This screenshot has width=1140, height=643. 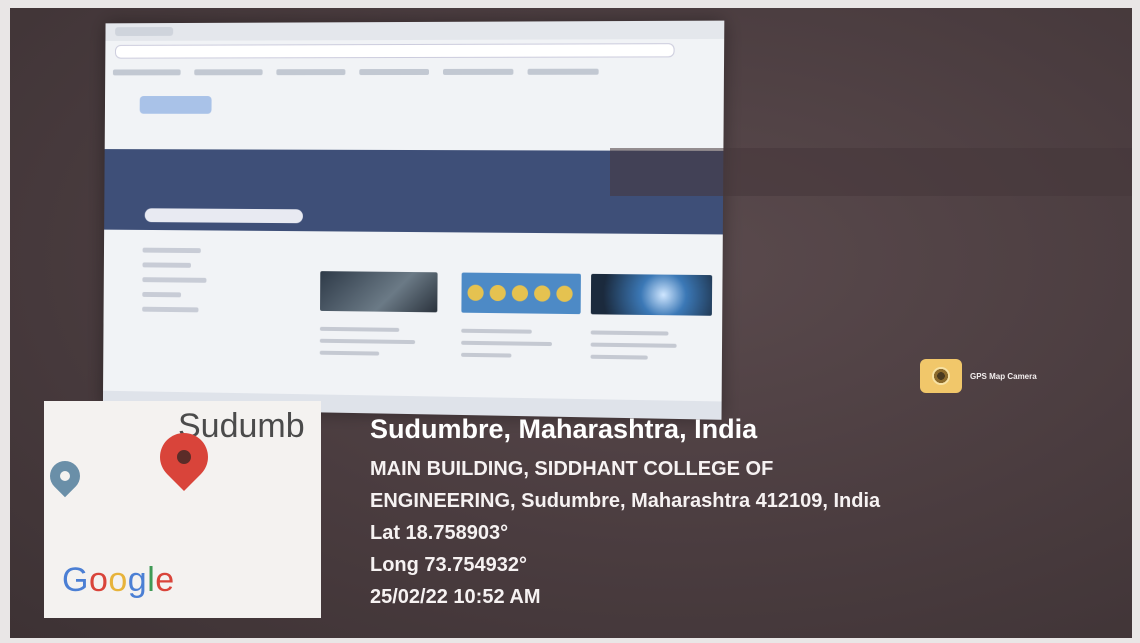 I want to click on map-pin-secondary-icon, so click(x=65, y=476).